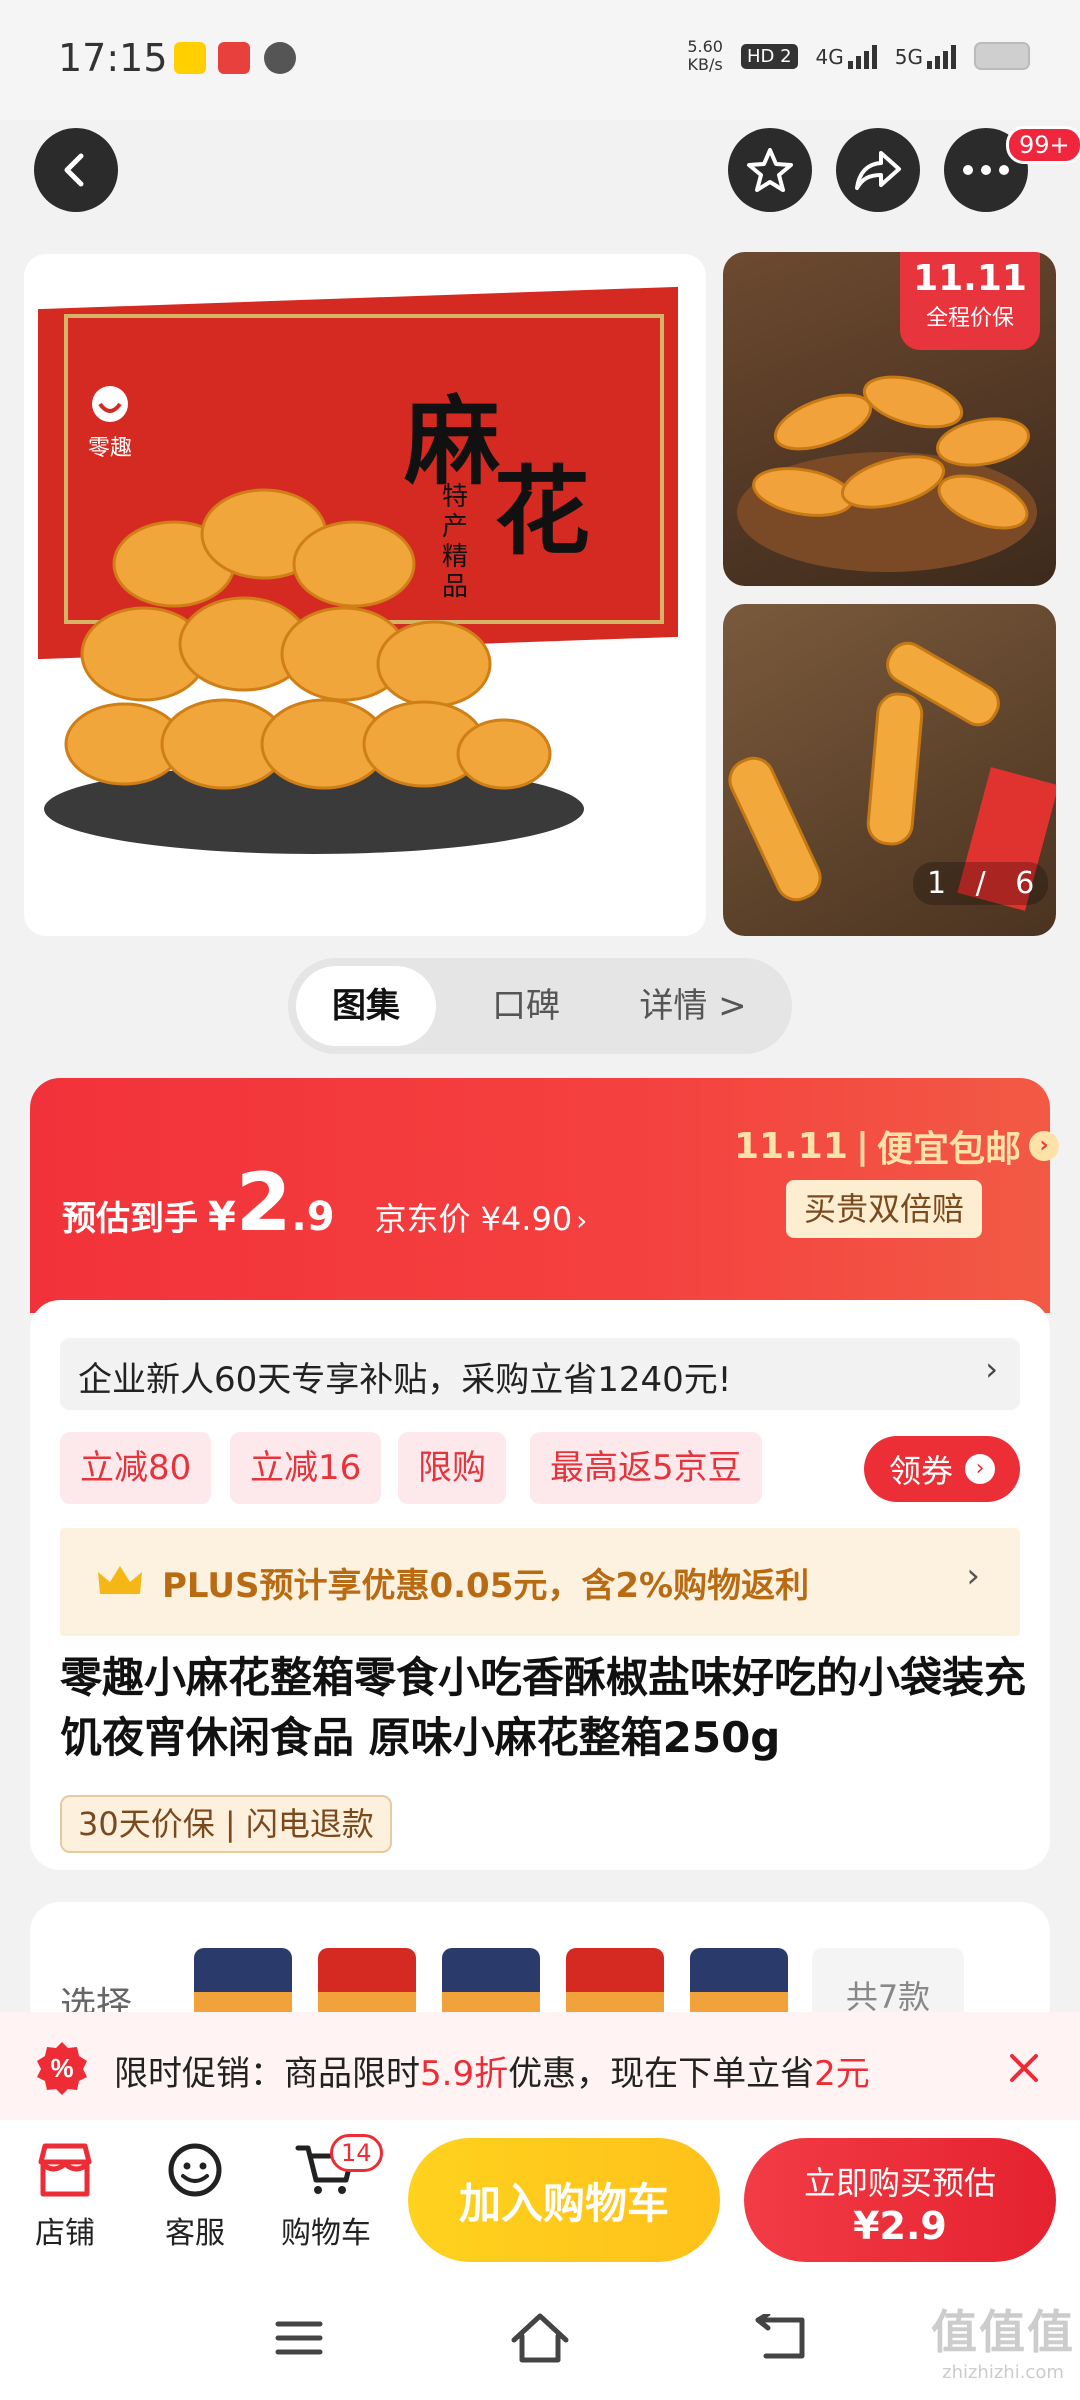  What do you see at coordinates (299, 2338) in the screenshot?
I see `menu-icon` at bounding box center [299, 2338].